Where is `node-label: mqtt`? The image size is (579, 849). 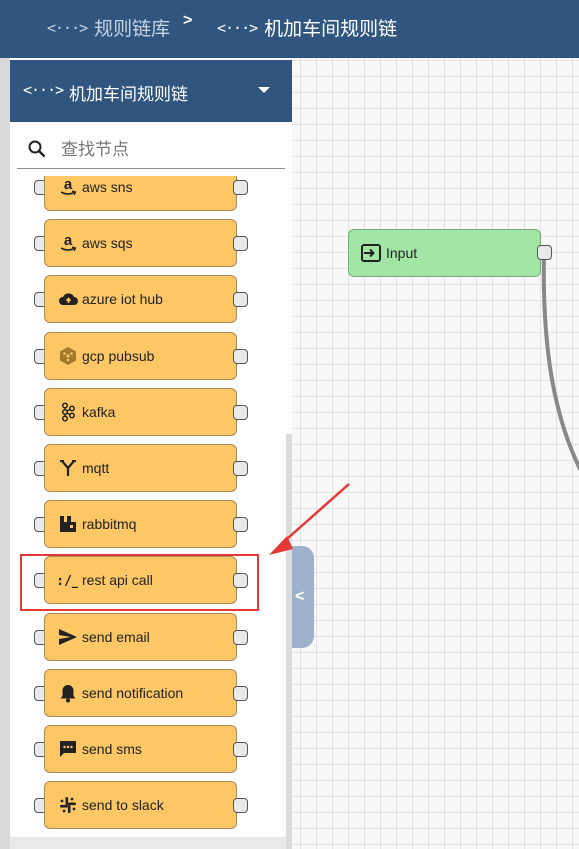 node-label: mqtt is located at coordinates (96, 468).